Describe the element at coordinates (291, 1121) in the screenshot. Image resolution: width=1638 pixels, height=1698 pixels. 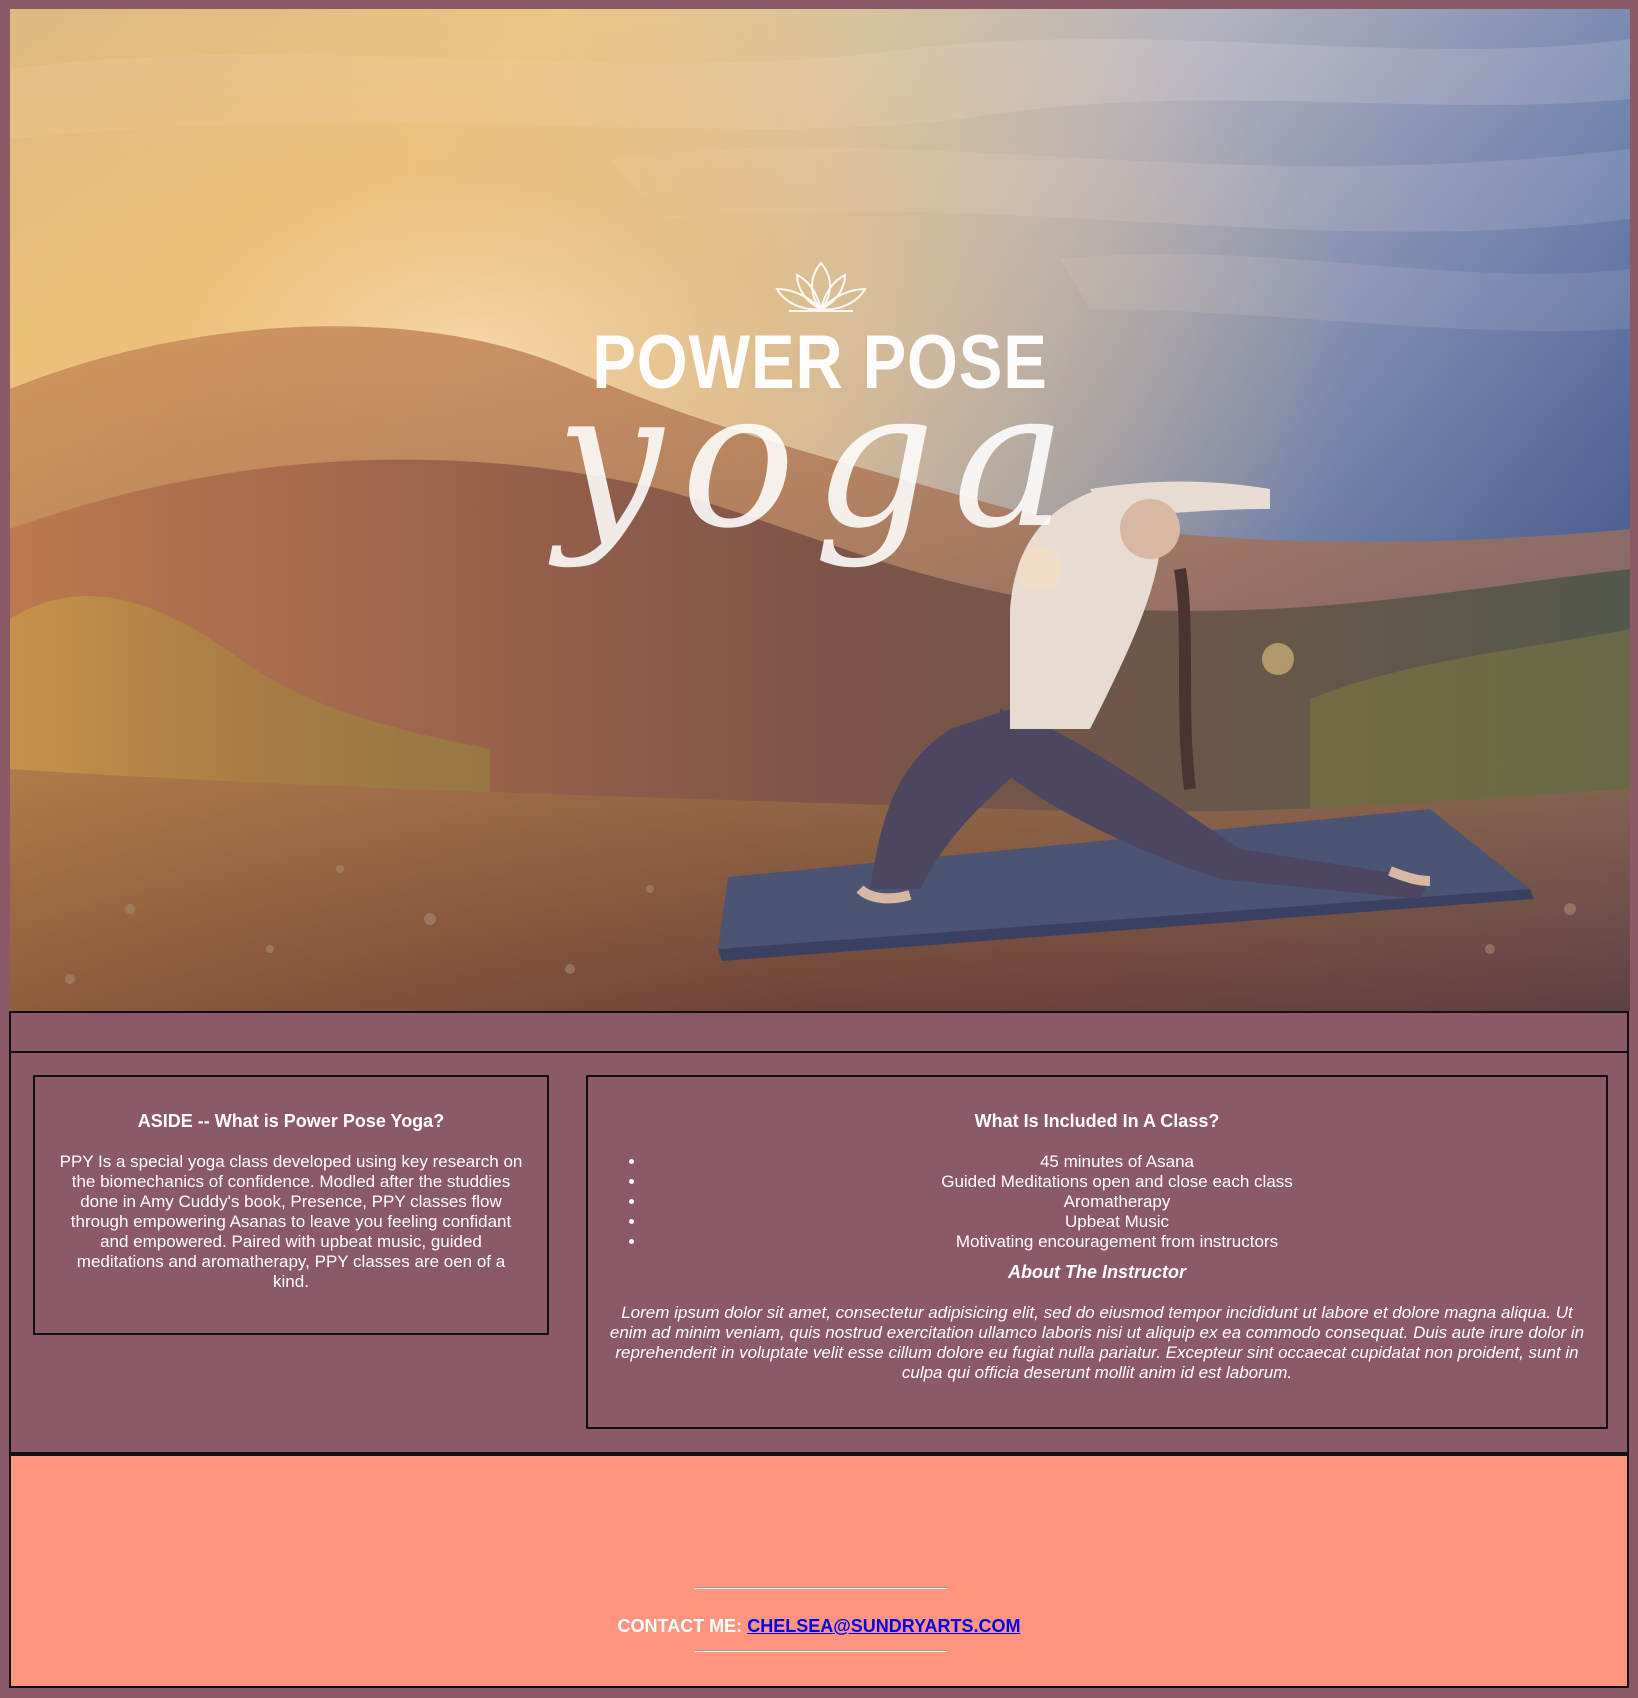
I see `aside-heading: ASIDE -- What is Power Pose Yoga?` at that location.